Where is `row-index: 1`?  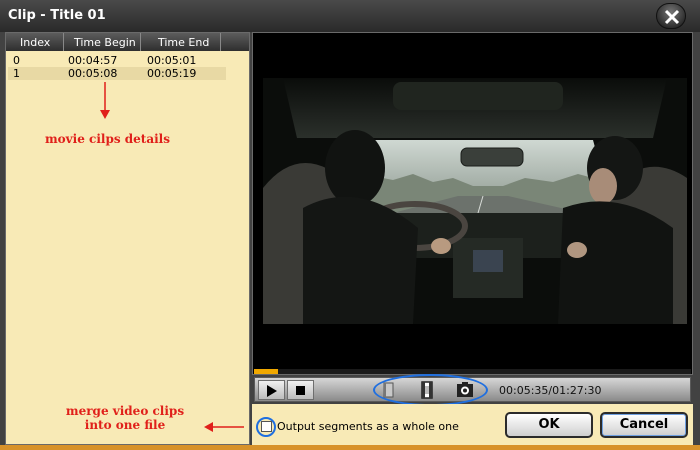 row-index: 1 is located at coordinates (16, 73).